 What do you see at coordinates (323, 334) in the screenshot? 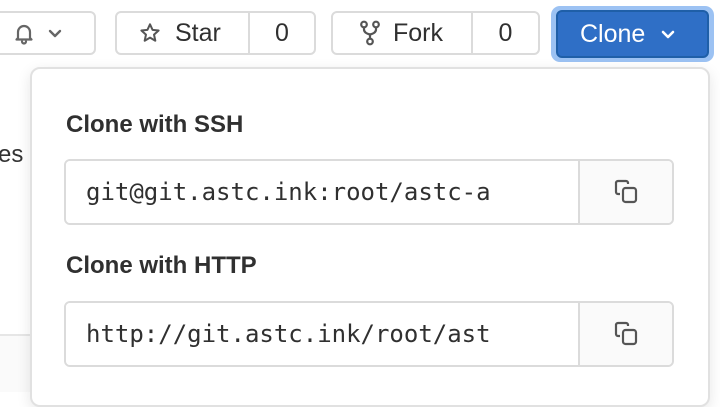
I see `clone-http-url-input` at bounding box center [323, 334].